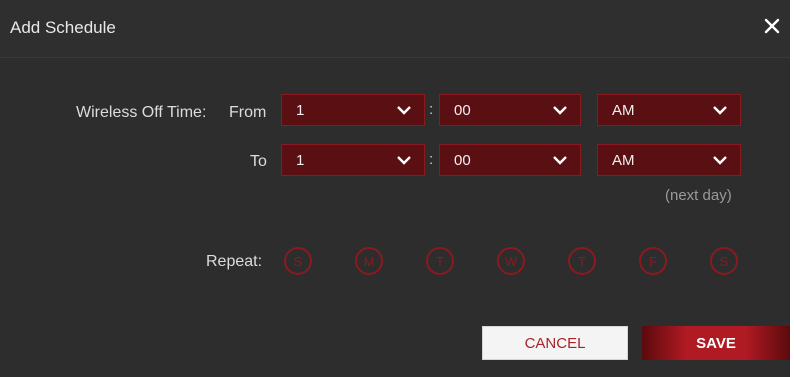 Image resolution: width=794 pixels, height=377 pixels. Describe the element at coordinates (623, 160) in the screenshot. I see `to-period-value: AM` at that location.